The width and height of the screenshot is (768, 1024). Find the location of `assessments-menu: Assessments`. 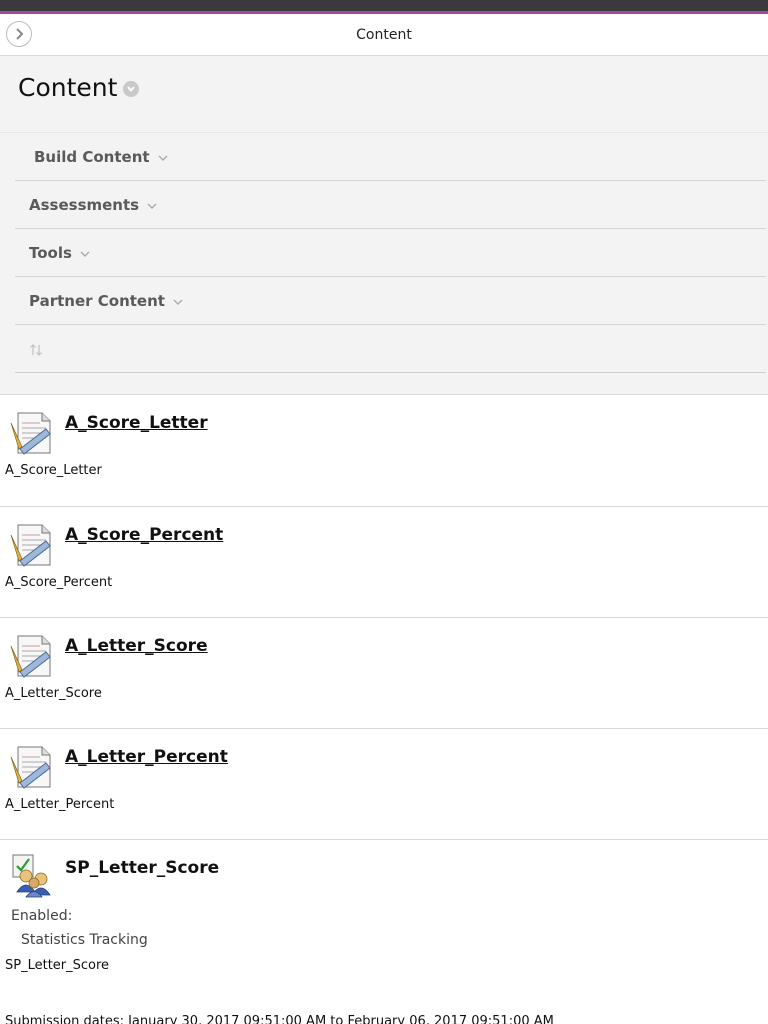

assessments-menu: Assessments is located at coordinates (390, 205).